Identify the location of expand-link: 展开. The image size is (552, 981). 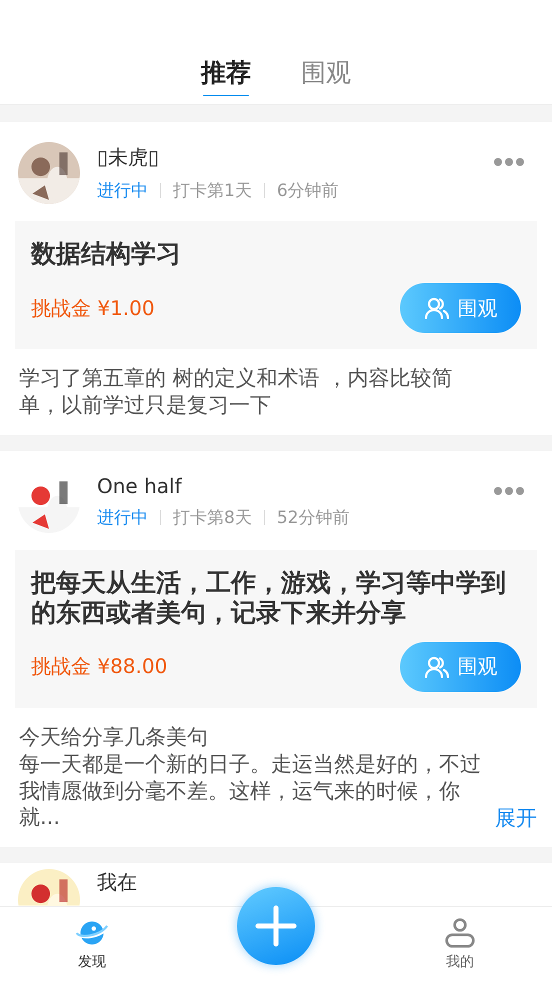
(516, 818).